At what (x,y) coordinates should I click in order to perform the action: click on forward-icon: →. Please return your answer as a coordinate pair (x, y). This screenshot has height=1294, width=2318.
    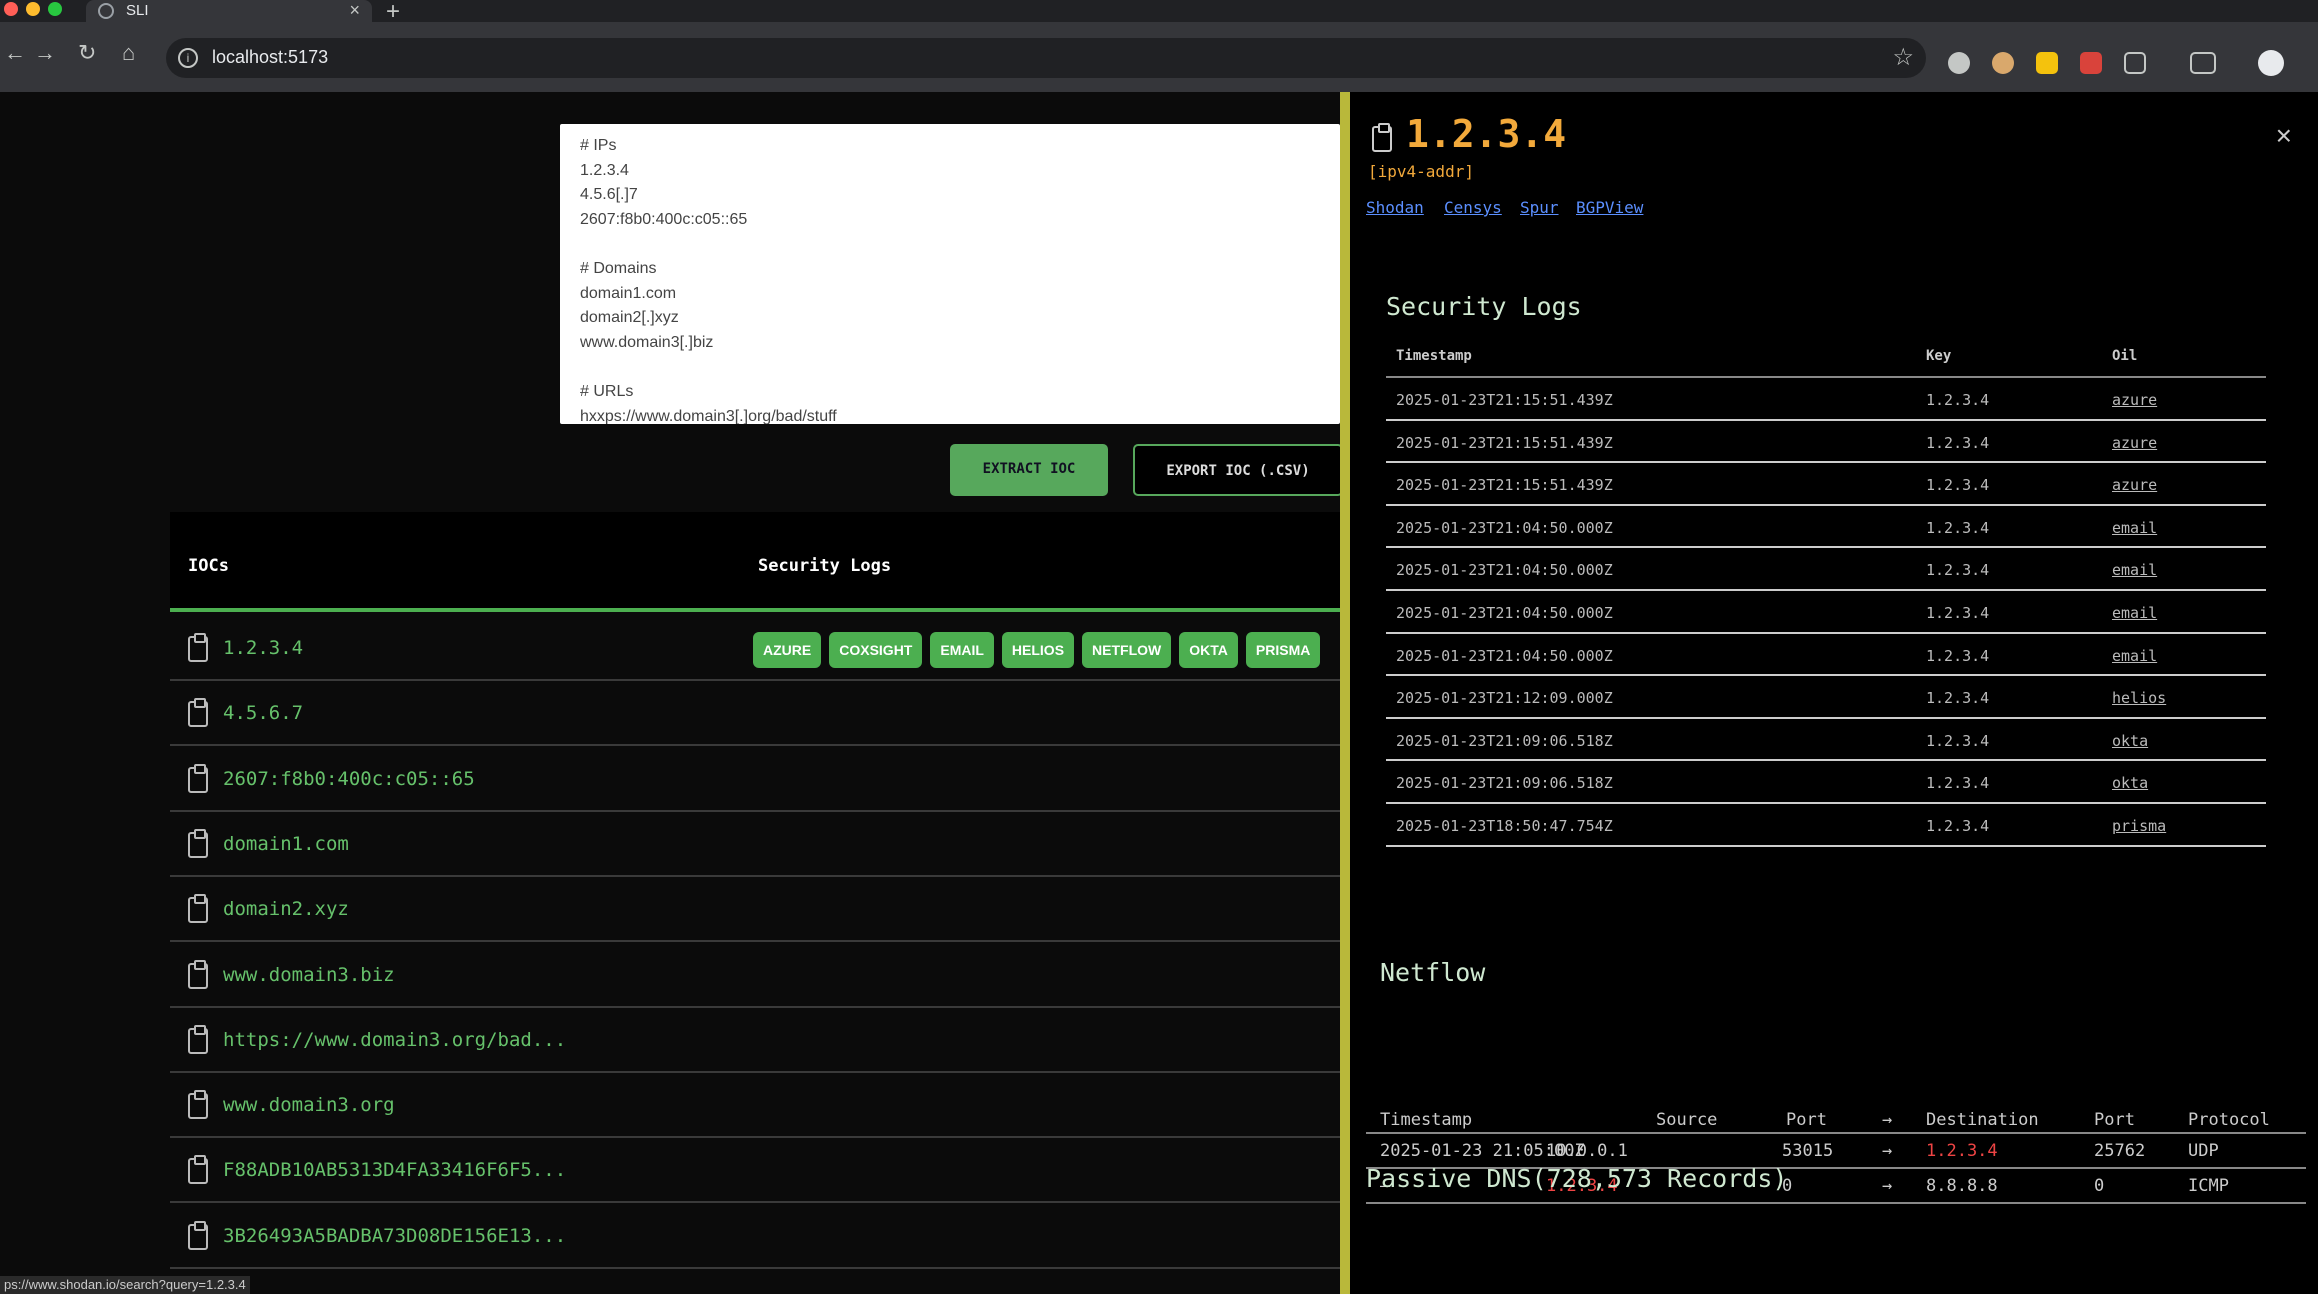
    Looking at the image, I should click on (45, 53).